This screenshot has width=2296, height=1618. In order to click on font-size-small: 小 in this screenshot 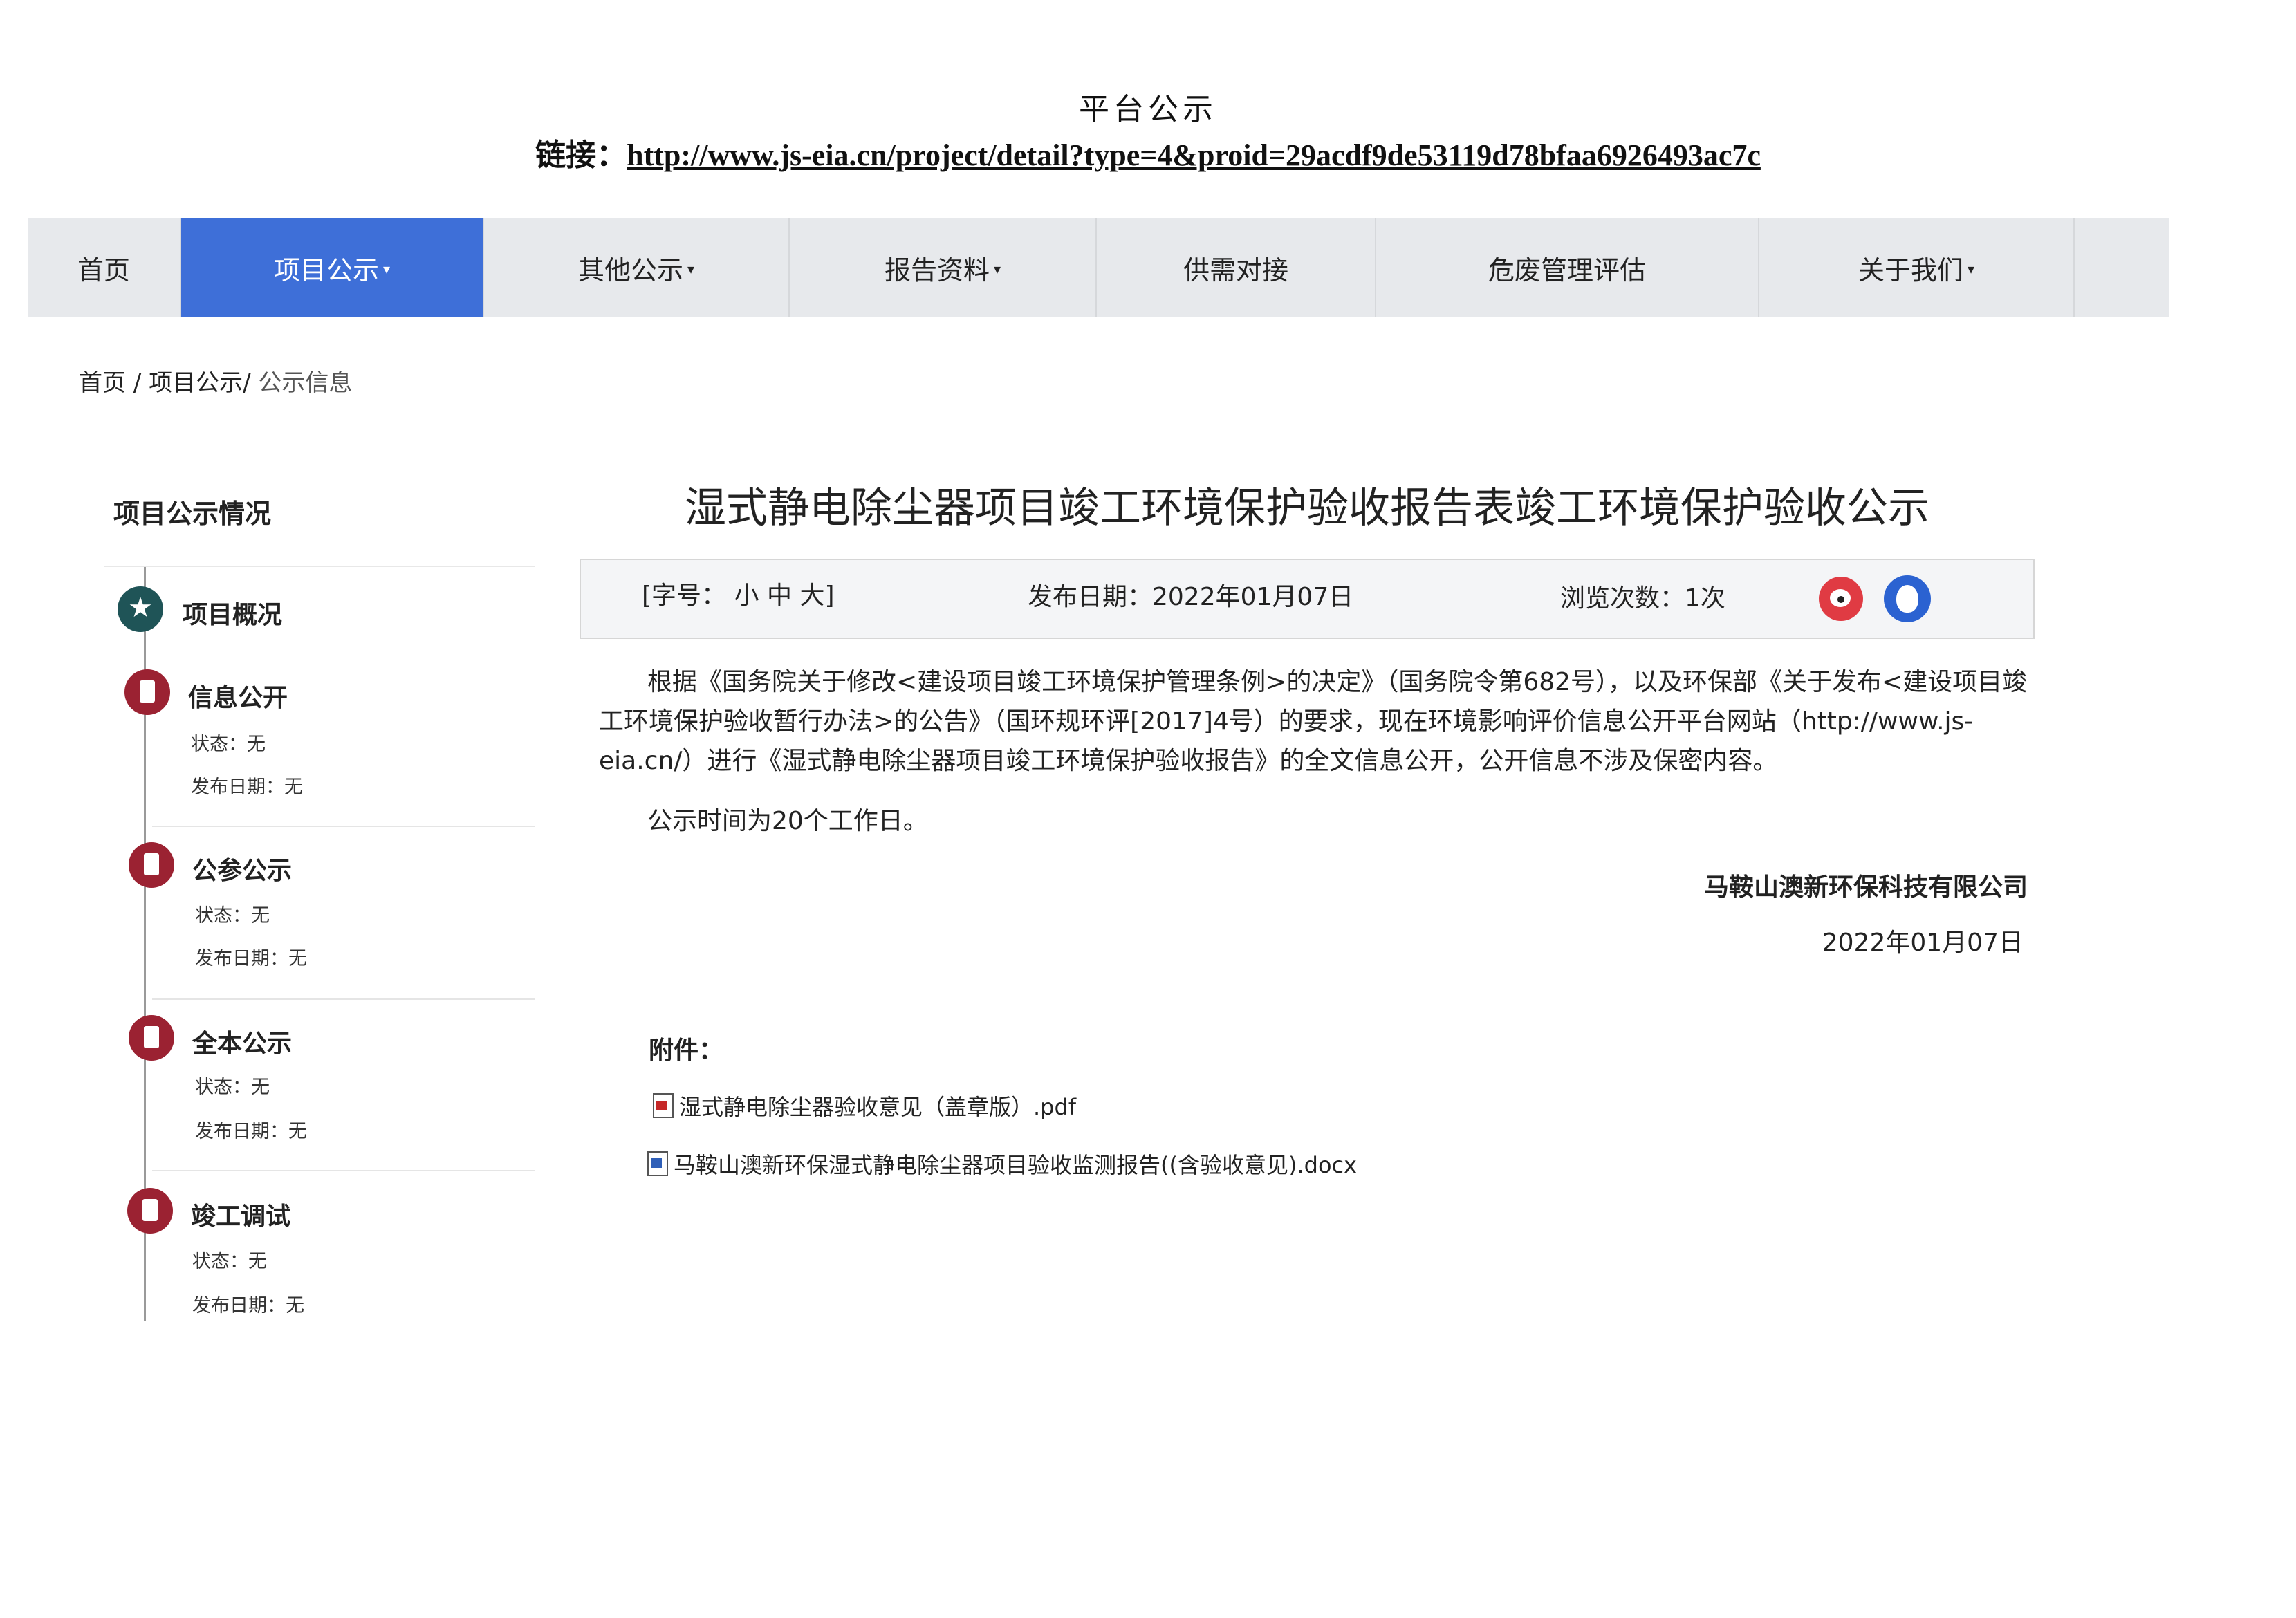, I will do `click(747, 596)`.